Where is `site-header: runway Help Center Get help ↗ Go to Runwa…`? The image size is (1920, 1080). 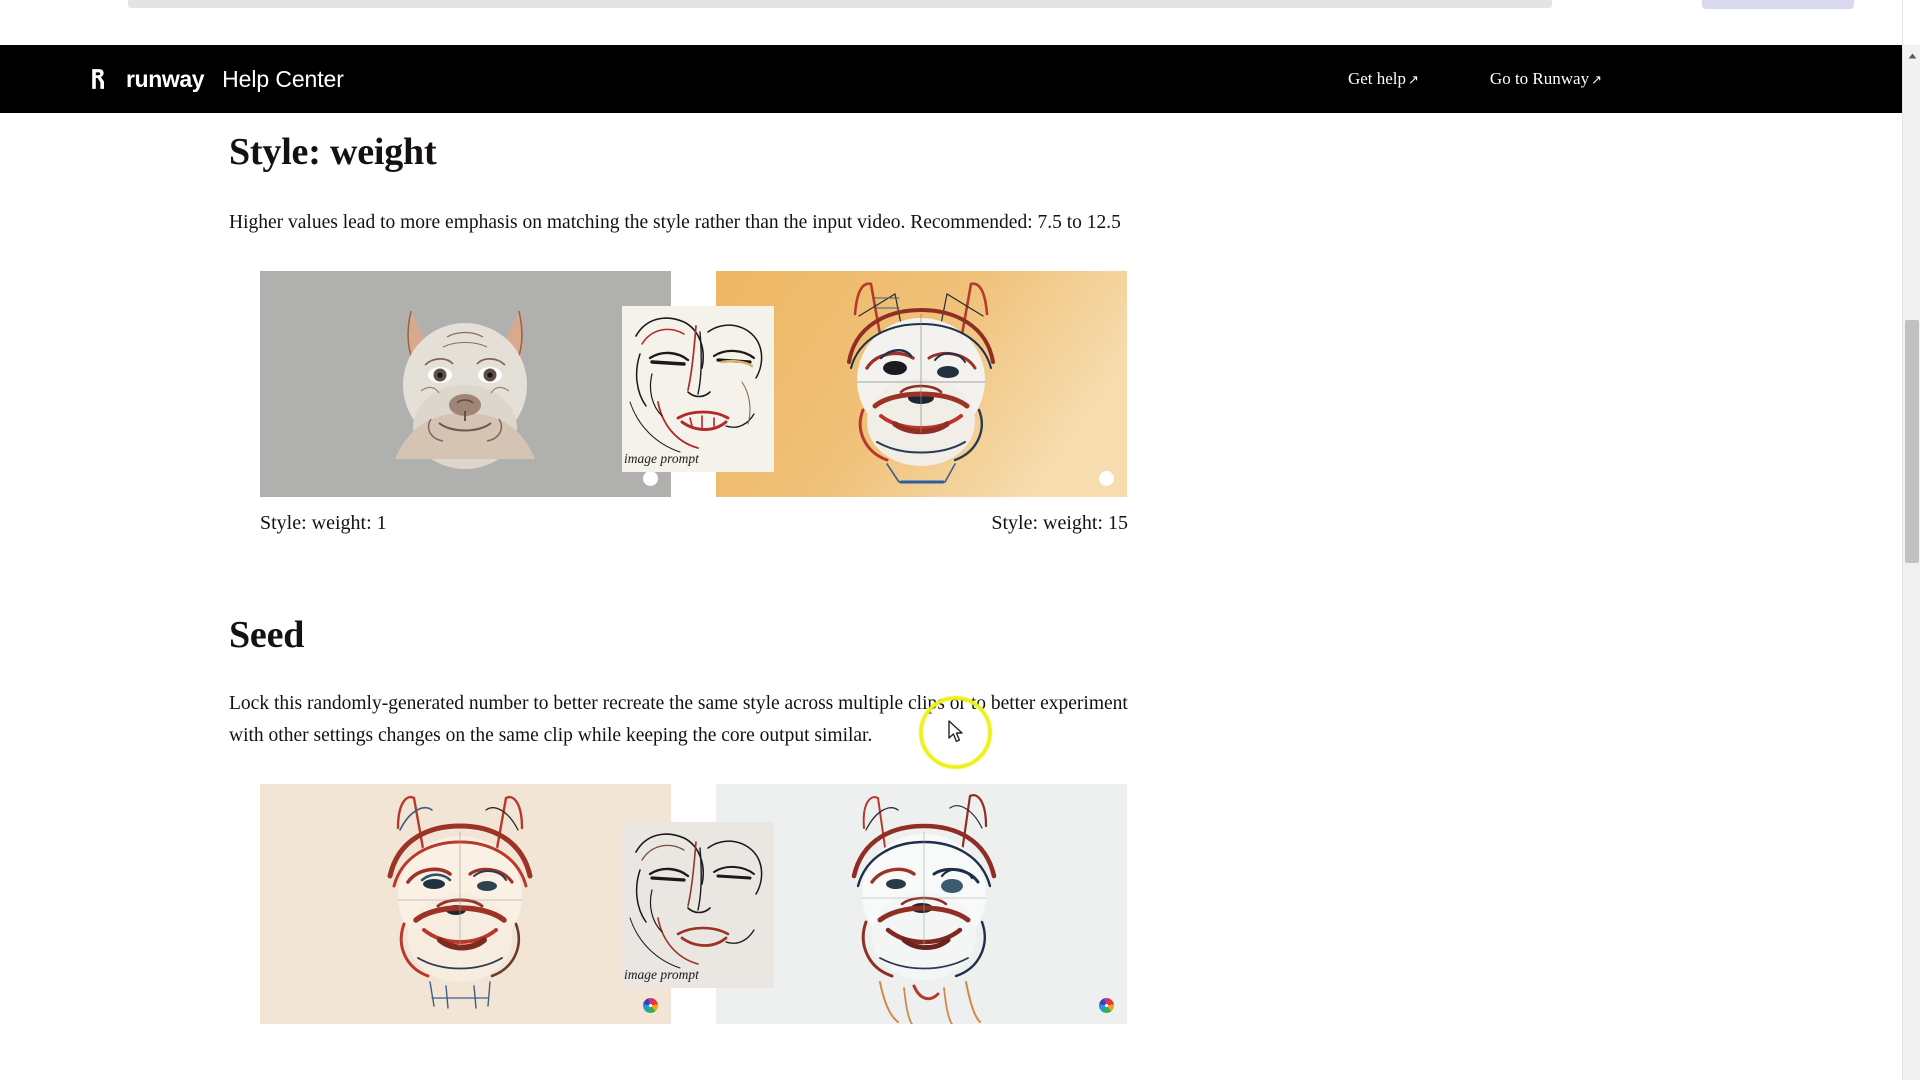
site-header: runway Help Center Get help ↗ Go to Runwa… is located at coordinates (951, 79).